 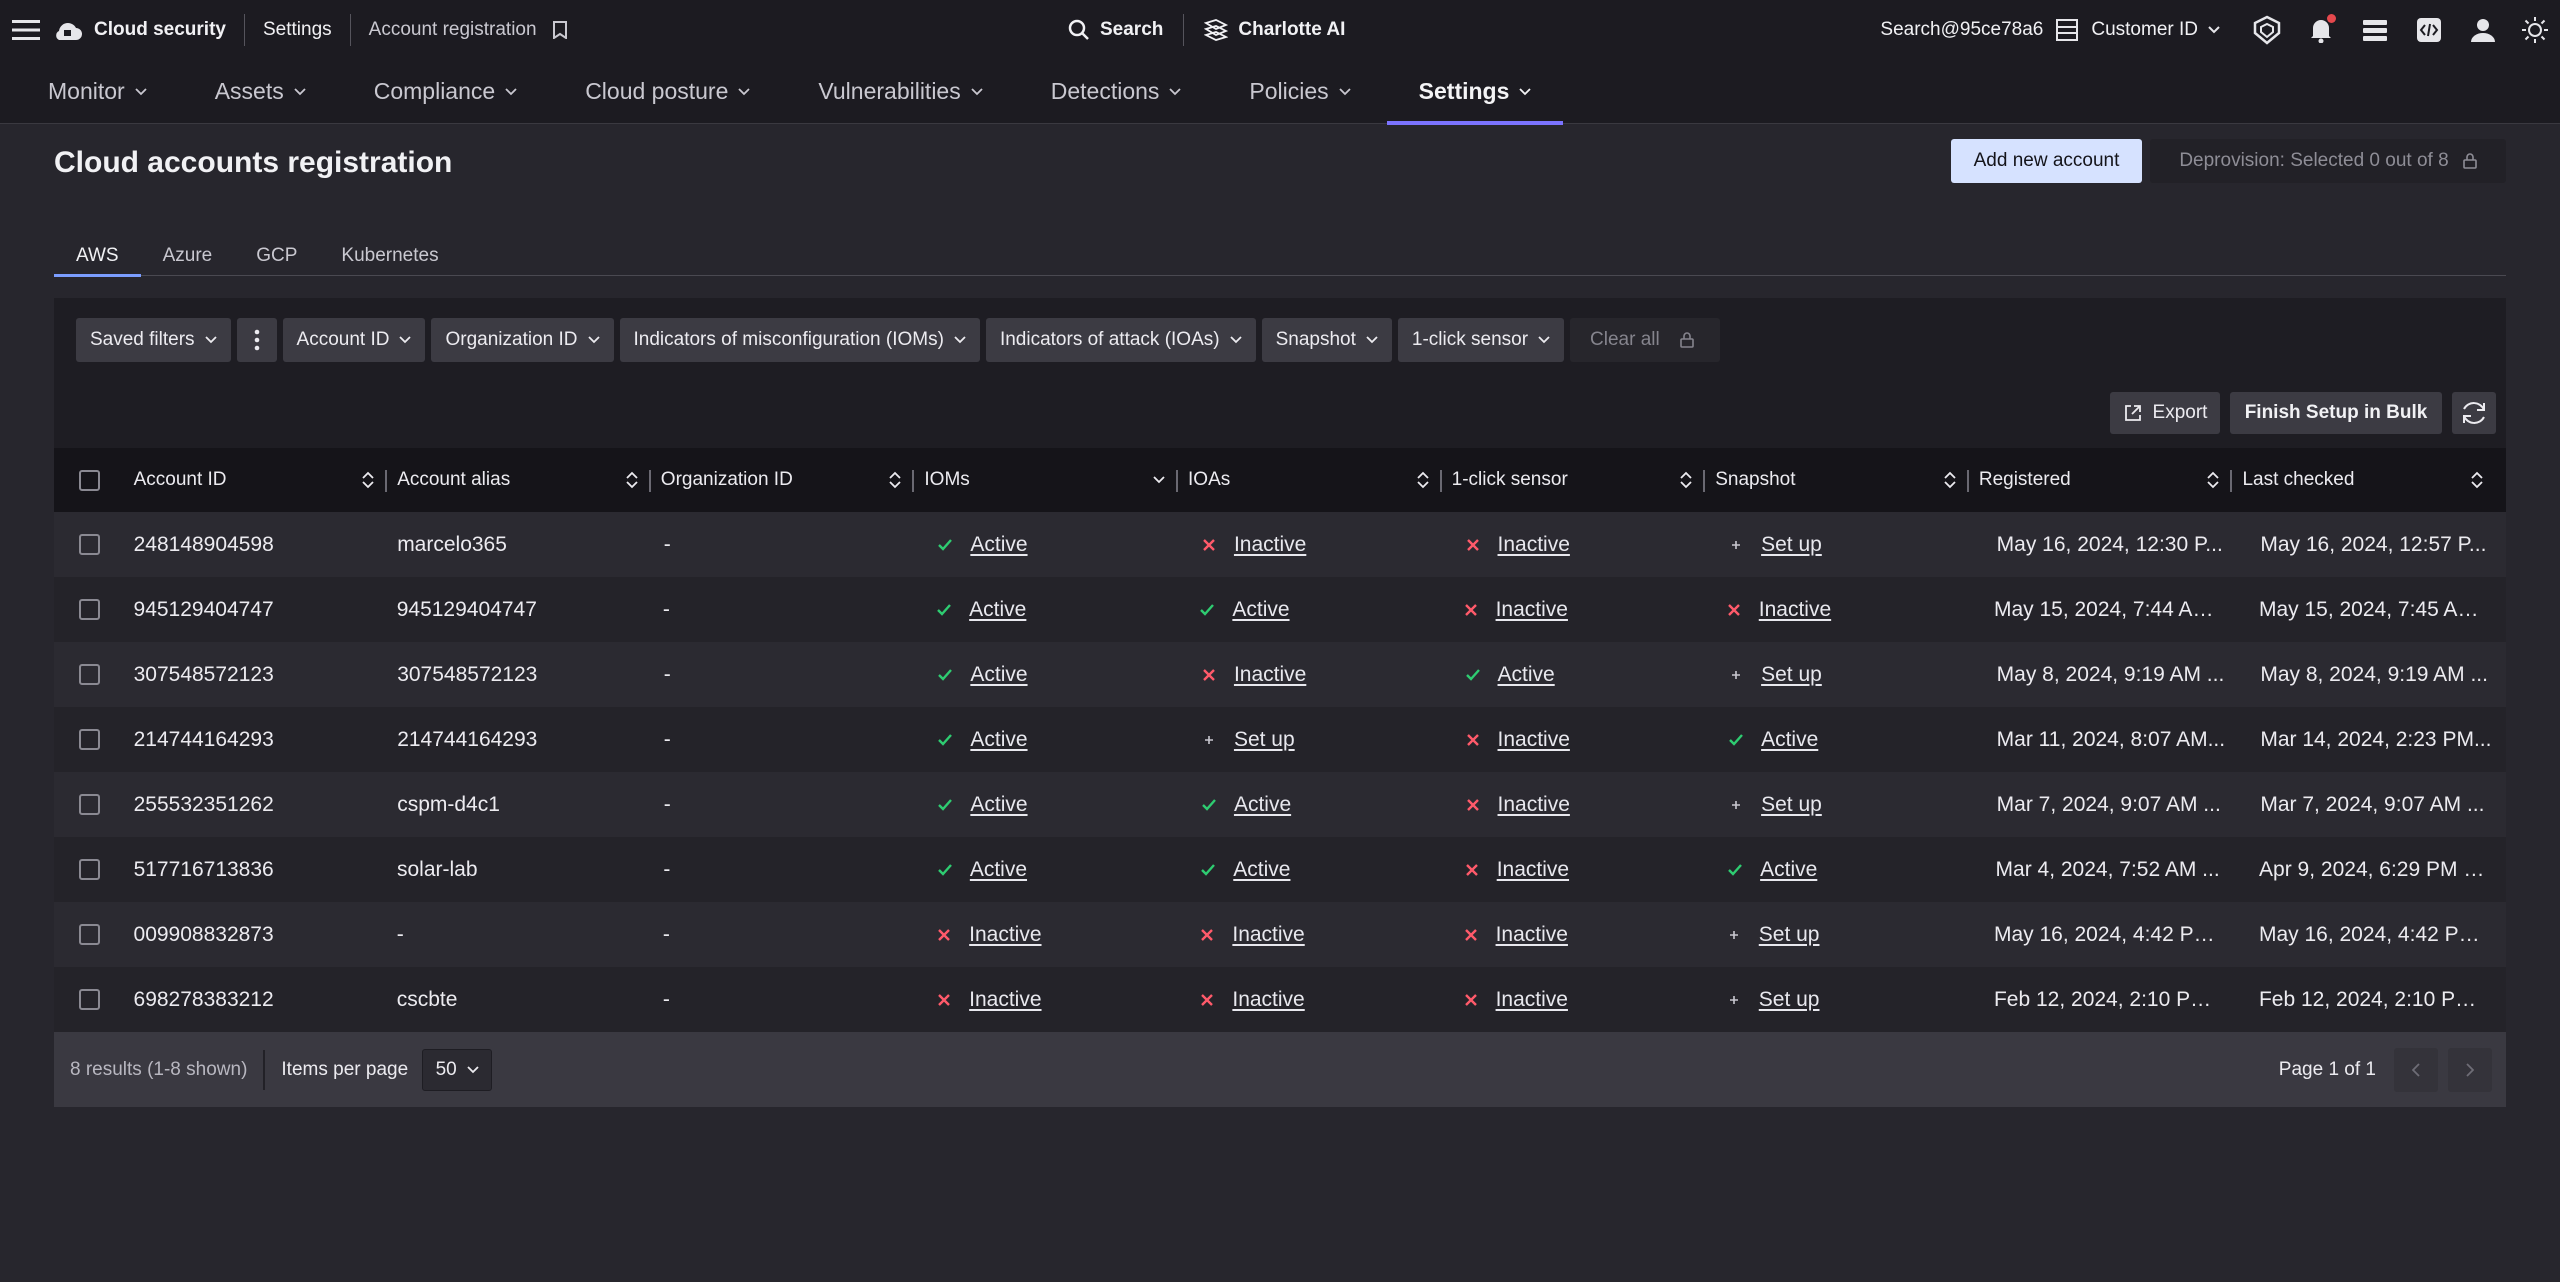 What do you see at coordinates (1264, 740) in the screenshot?
I see `status-link-ioas: Set up` at bounding box center [1264, 740].